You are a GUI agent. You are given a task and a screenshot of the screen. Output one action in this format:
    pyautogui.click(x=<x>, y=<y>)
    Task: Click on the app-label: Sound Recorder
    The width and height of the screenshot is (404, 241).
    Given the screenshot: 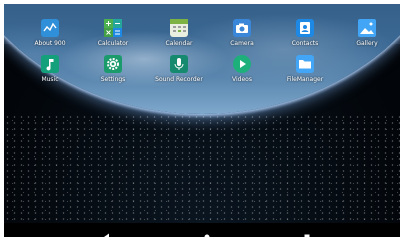 What is the action you would take?
    pyautogui.click(x=179, y=79)
    